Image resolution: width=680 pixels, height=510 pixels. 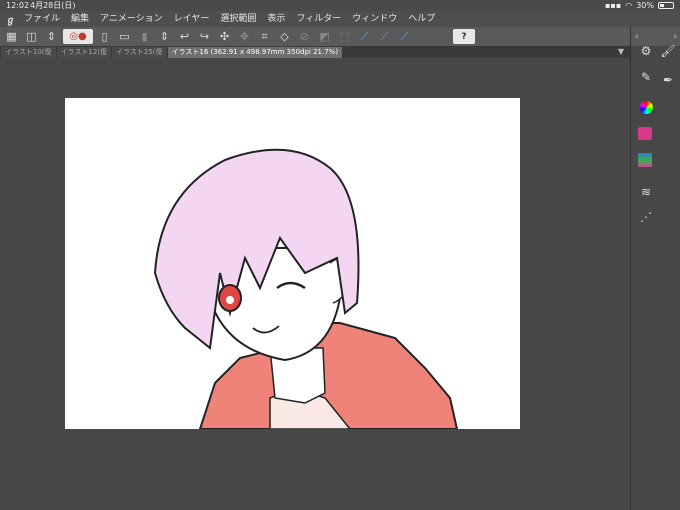 What do you see at coordinates (224, 36) in the screenshot?
I see `transform-icon: ✣` at bounding box center [224, 36].